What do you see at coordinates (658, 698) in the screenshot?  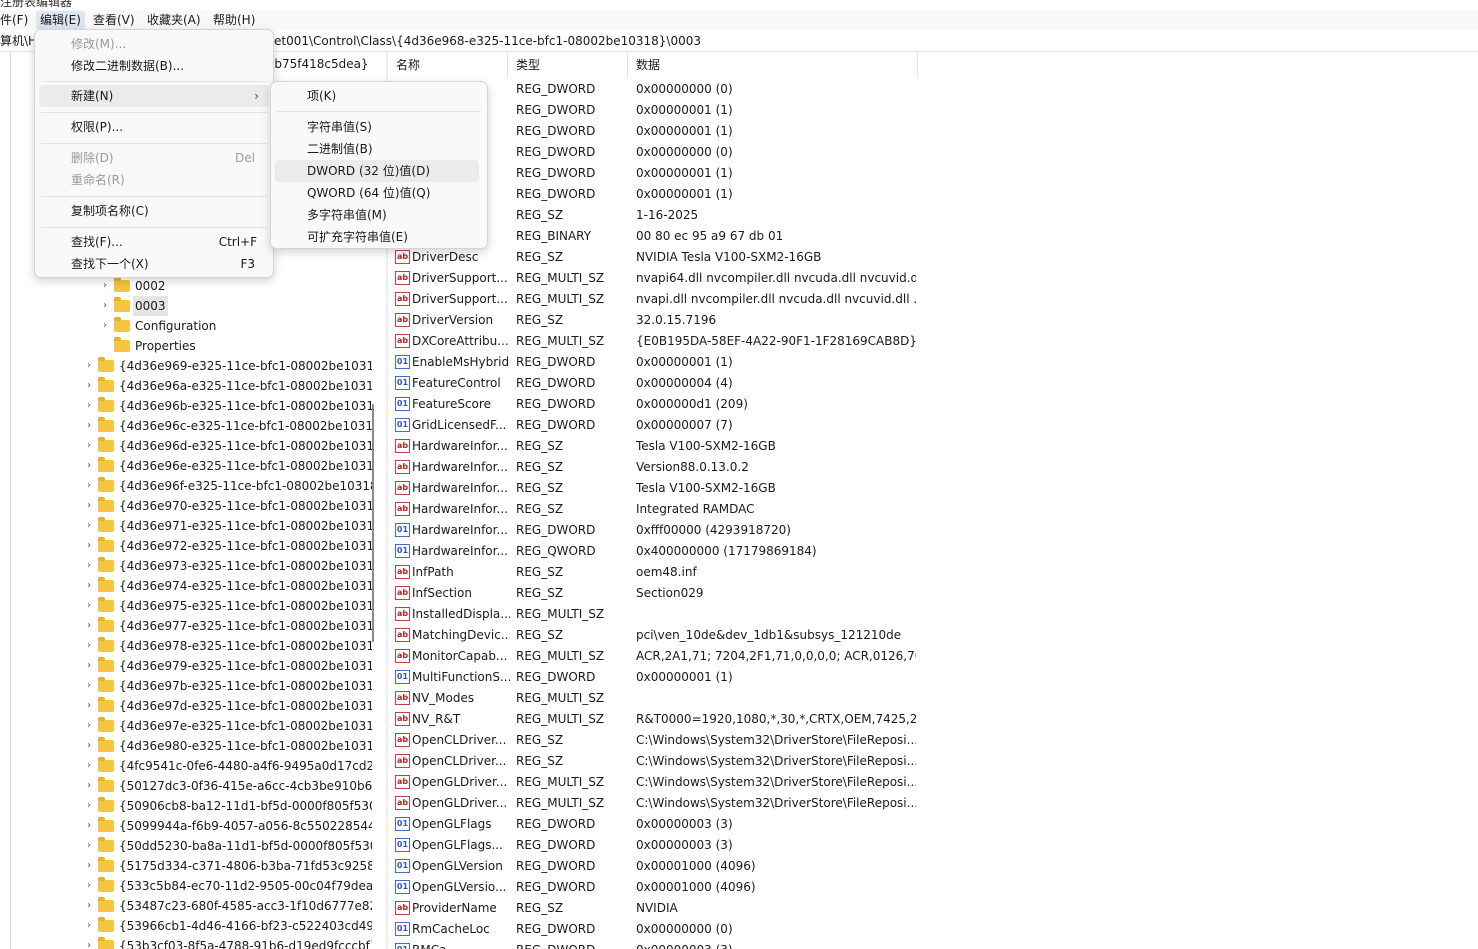 I see `value-row: ab NV_Modes REG_MULTI_SZ` at bounding box center [658, 698].